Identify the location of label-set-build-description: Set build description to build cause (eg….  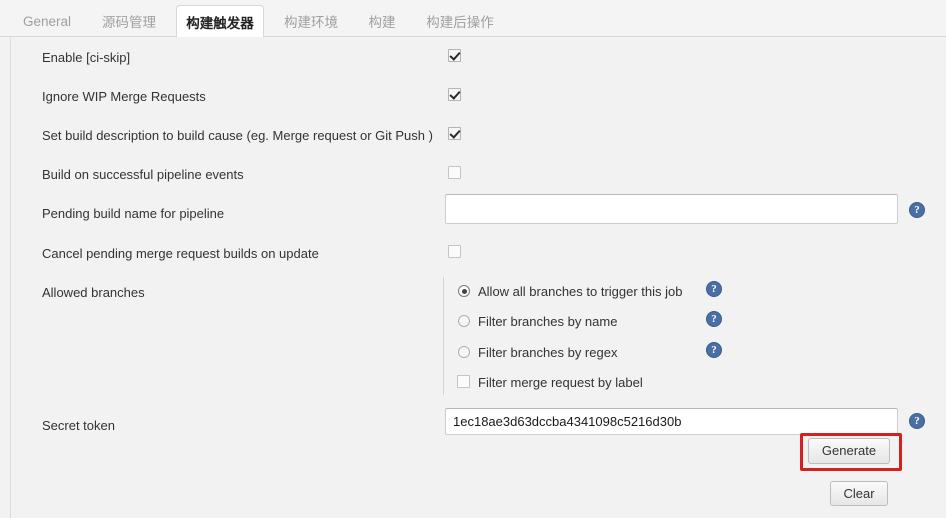
(237, 135).